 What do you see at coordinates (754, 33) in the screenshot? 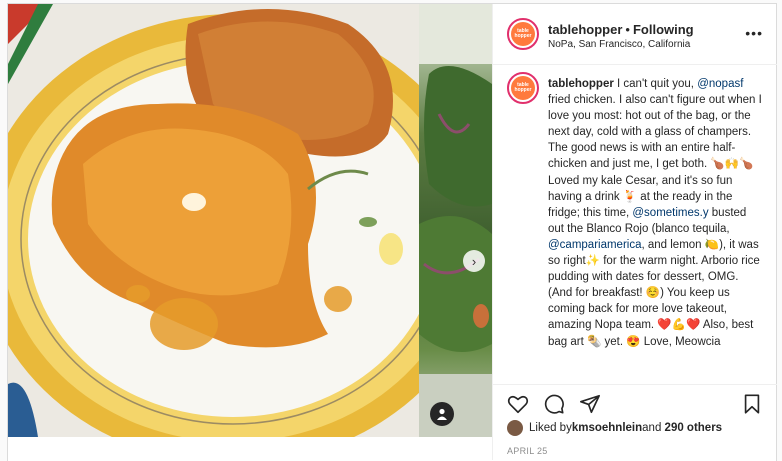
I see `more-options-icon: •••` at bounding box center [754, 33].